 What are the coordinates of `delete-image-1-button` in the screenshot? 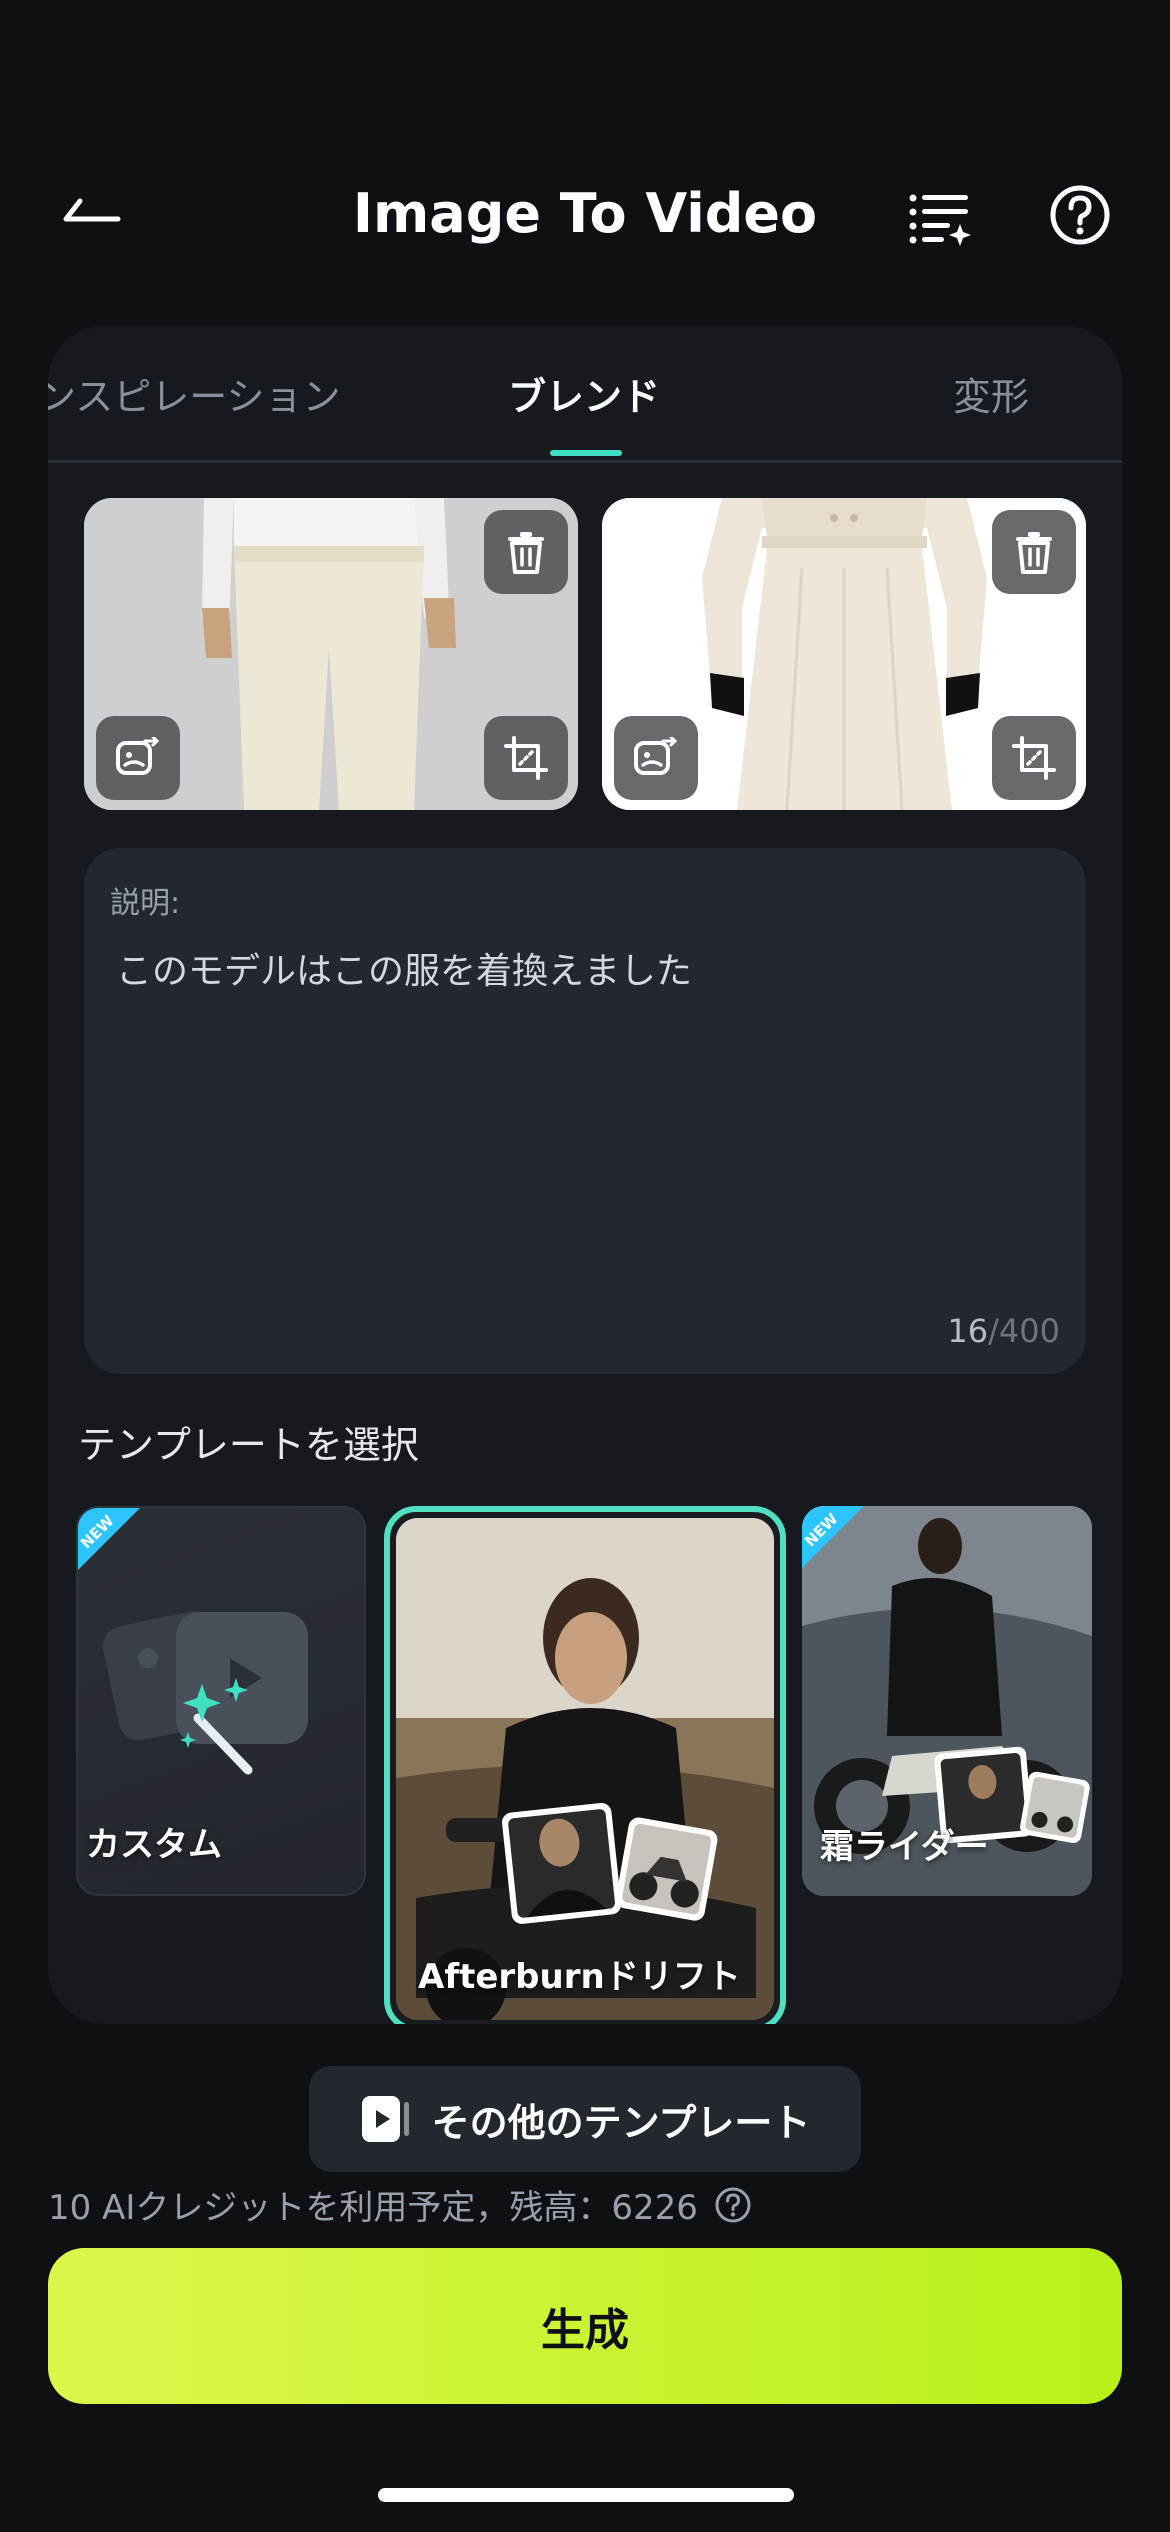 It's located at (526, 552).